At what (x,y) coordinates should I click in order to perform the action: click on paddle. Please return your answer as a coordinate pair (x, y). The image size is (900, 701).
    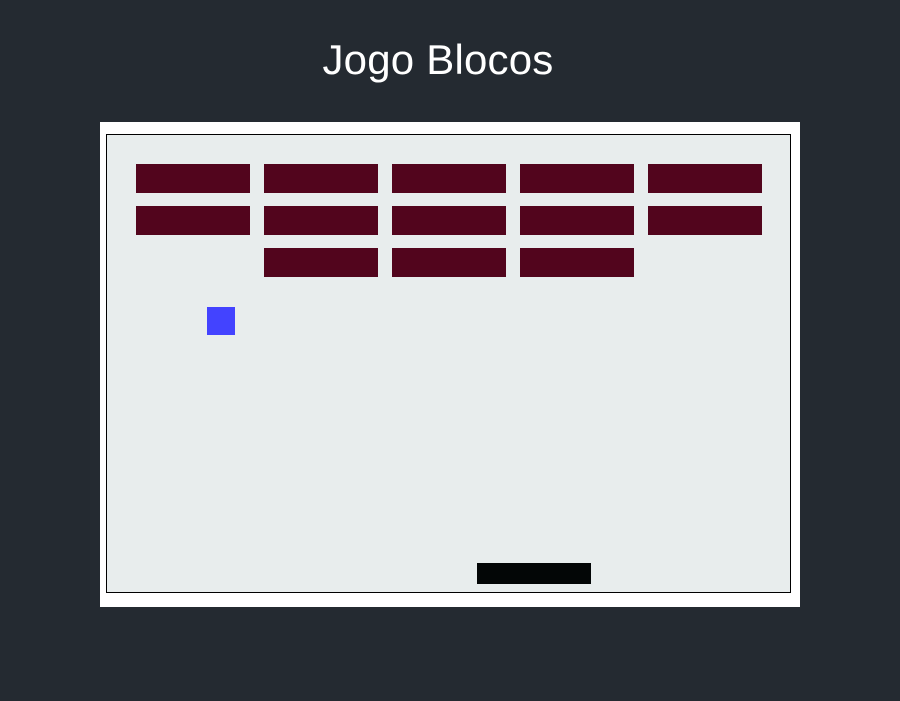
    Looking at the image, I should click on (534, 573).